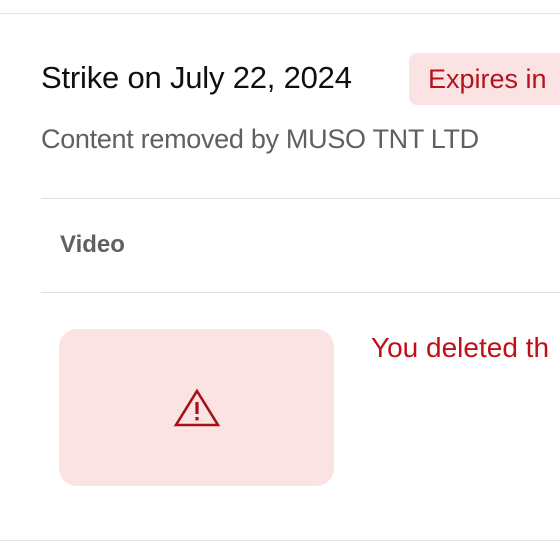 Image resolution: width=560 pixels, height=560 pixels. Describe the element at coordinates (260, 139) in the screenshot. I see `removed-by-text: Content removed by MUSO TNT LTD` at that location.